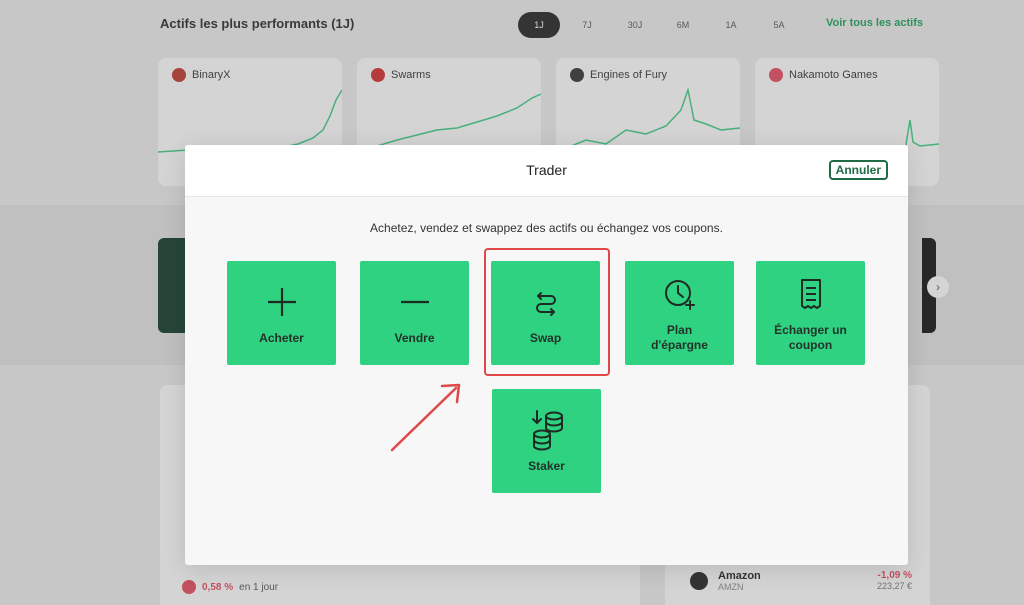  Describe the element at coordinates (679, 313) in the screenshot. I see `savings-plan-button: Plan d'épargne` at that location.